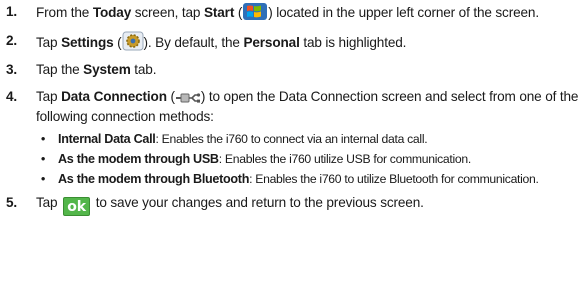 Image resolution: width=587 pixels, height=296 pixels. Describe the element at coordinates (12, 69) in the screenshot. I see `step-number: 3.` at that location.